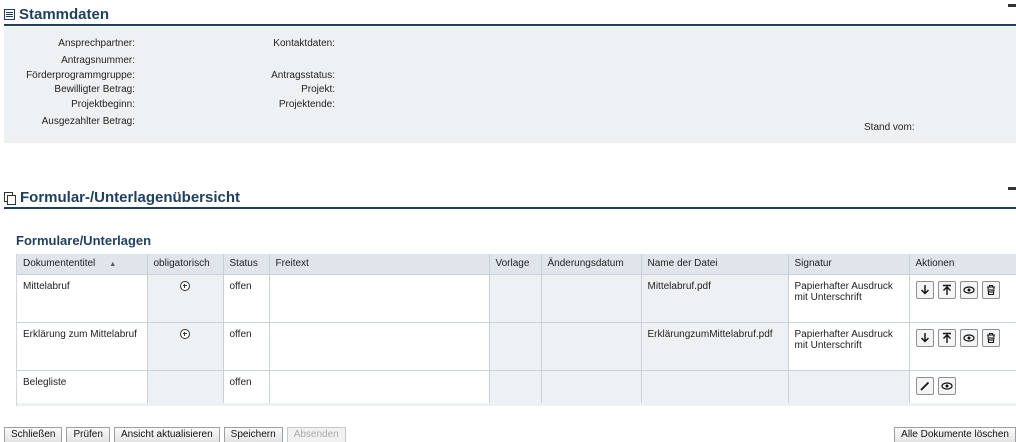  Describe the element at coordinates (10, 198) in the screenshot. I see `copy-icon` at that location.